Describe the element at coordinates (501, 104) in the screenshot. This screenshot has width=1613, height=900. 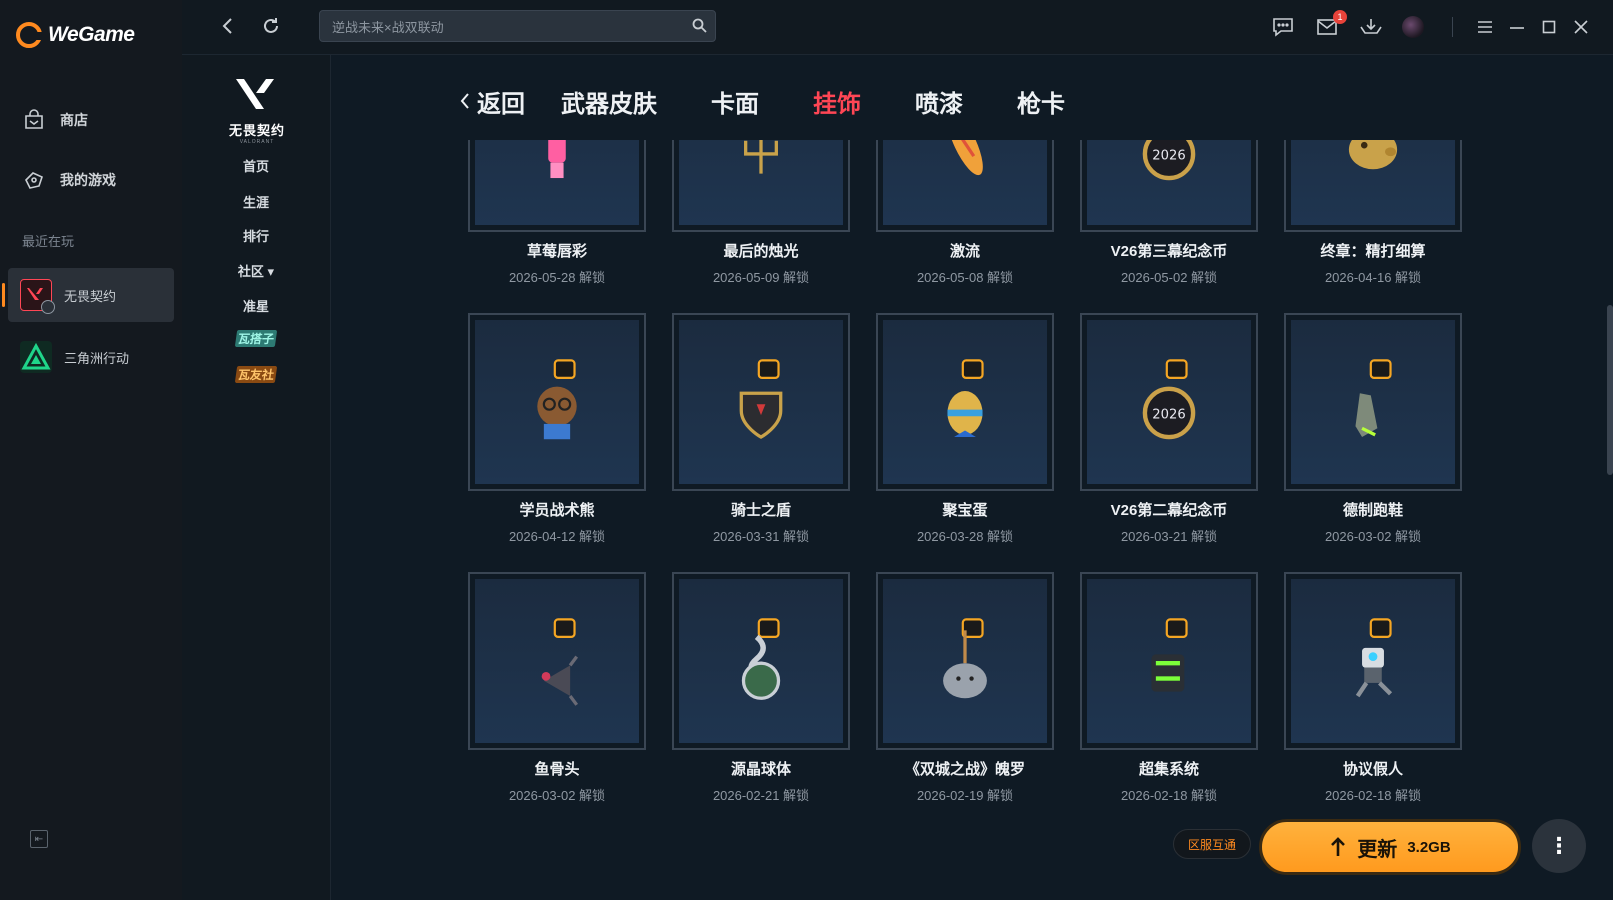
I see `back-label: 返回` at that location.